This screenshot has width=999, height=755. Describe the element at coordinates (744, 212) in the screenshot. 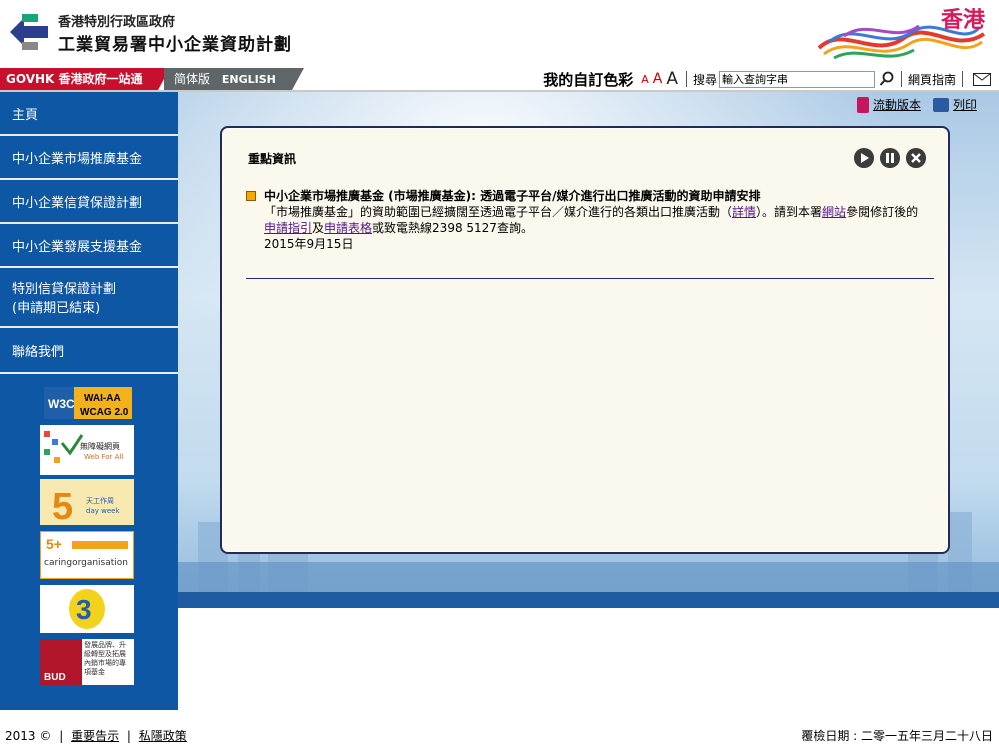

I see `details-link: 詳情` at that location.